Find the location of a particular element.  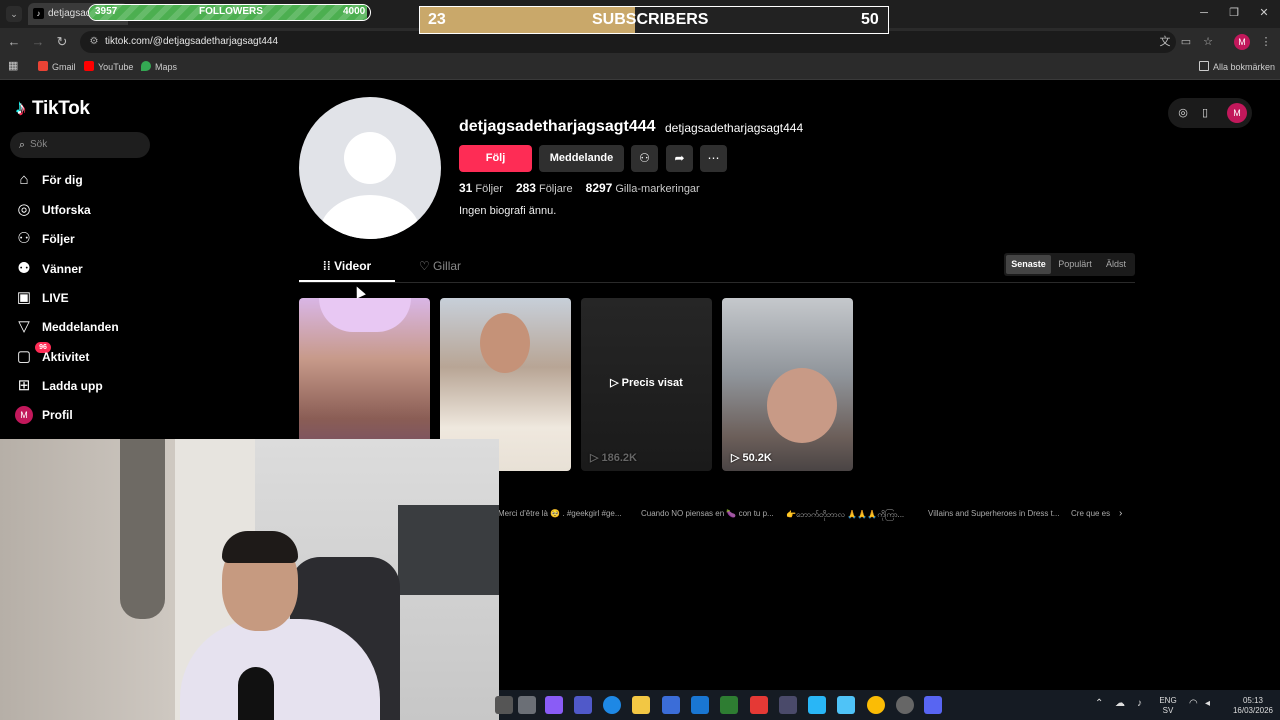

close-icon: ✕ is located at coordinates (1264, 13).